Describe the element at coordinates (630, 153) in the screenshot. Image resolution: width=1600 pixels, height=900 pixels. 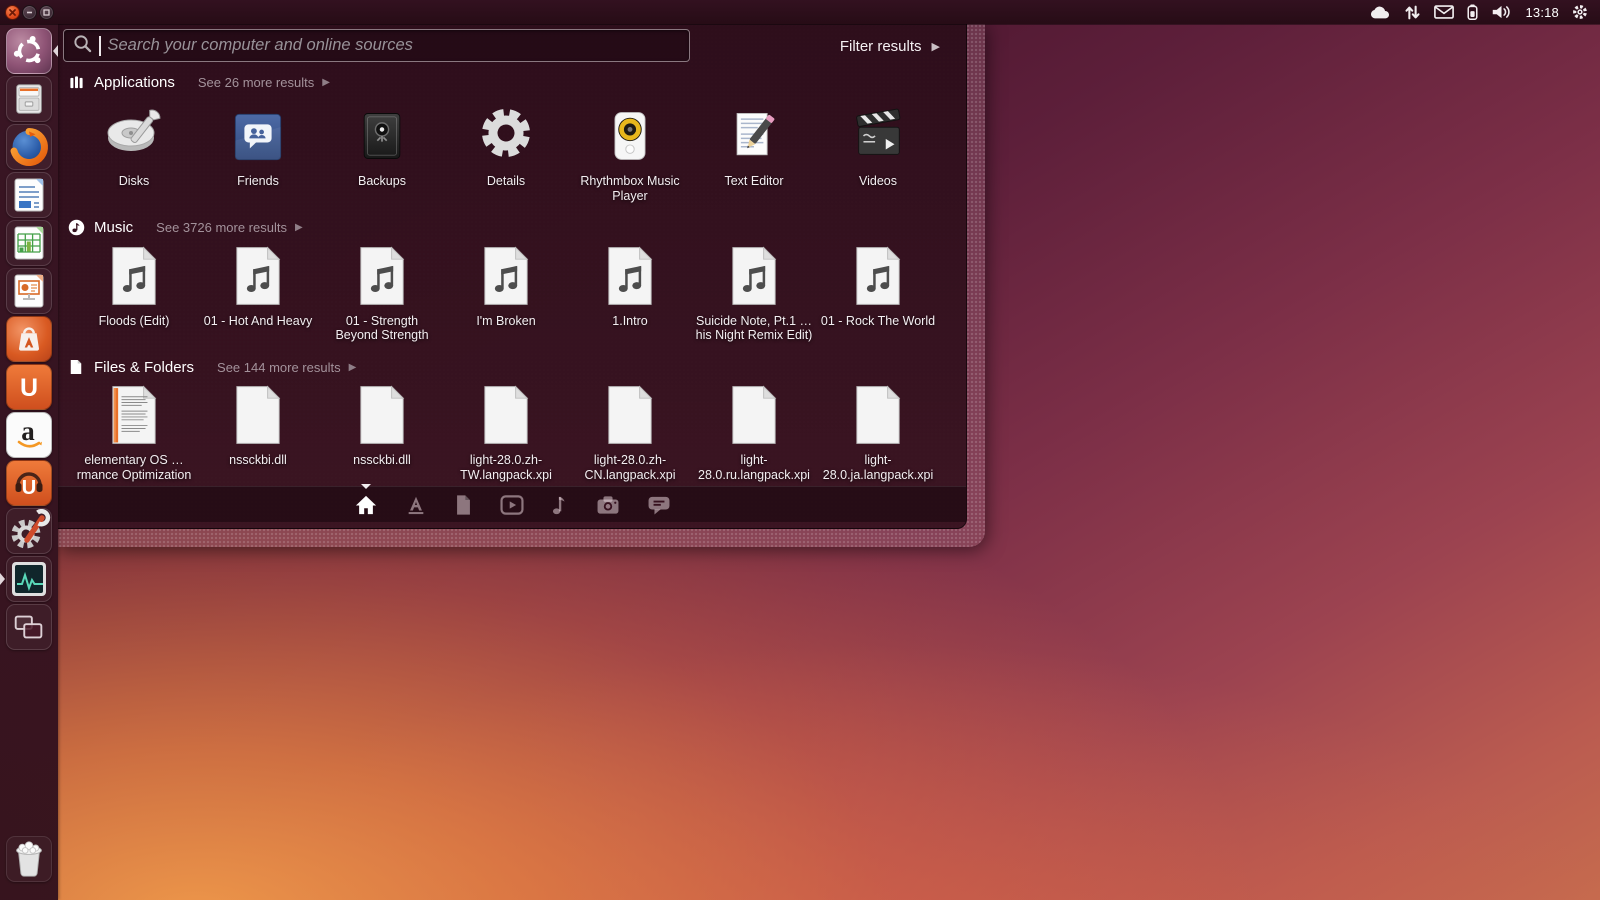
I see `result-tile: Rhythmbox Music Player` at that location.